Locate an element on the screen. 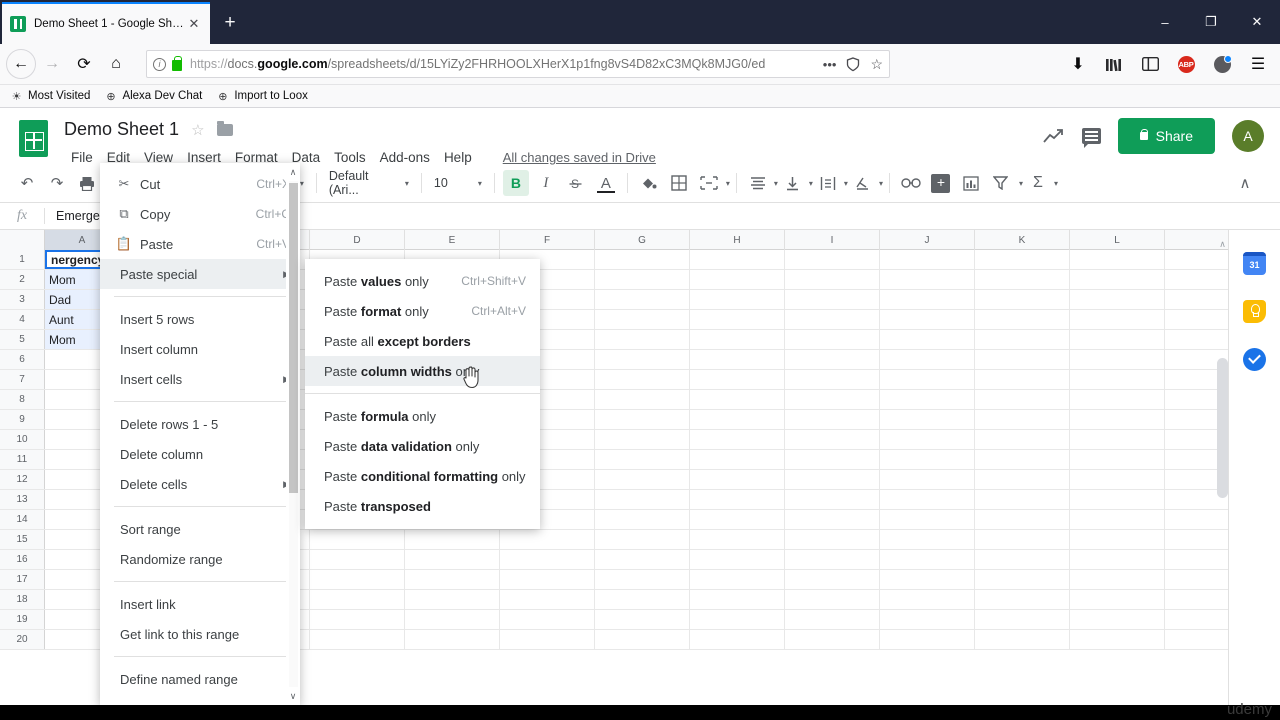 The image size is (1280, 720). strikethrough-button: S is located at coordinates (576, 183).